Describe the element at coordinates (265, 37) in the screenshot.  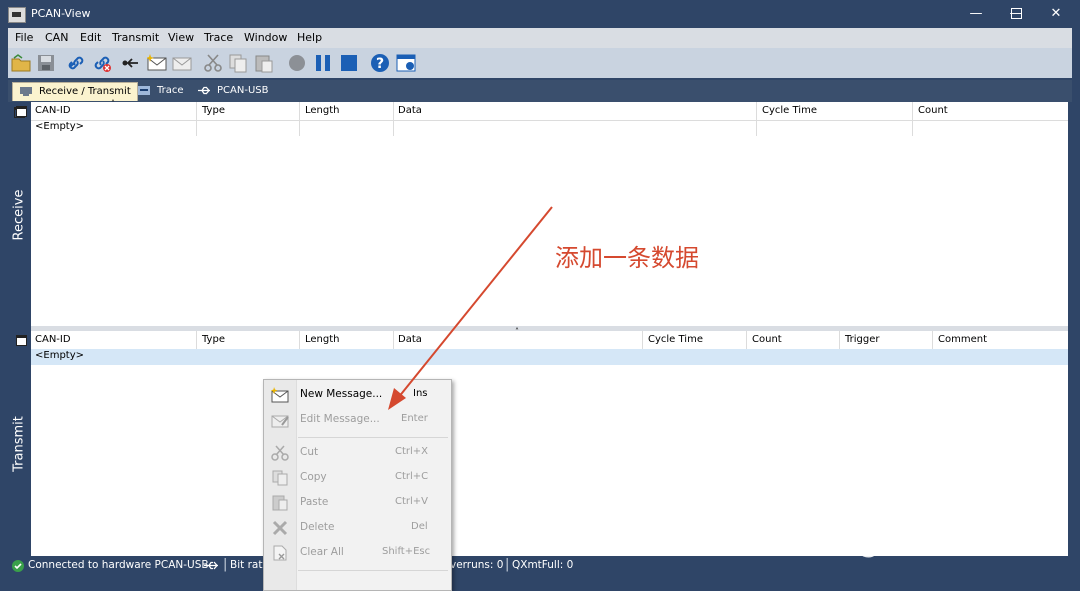
I see `menu-window: Window` at that location.